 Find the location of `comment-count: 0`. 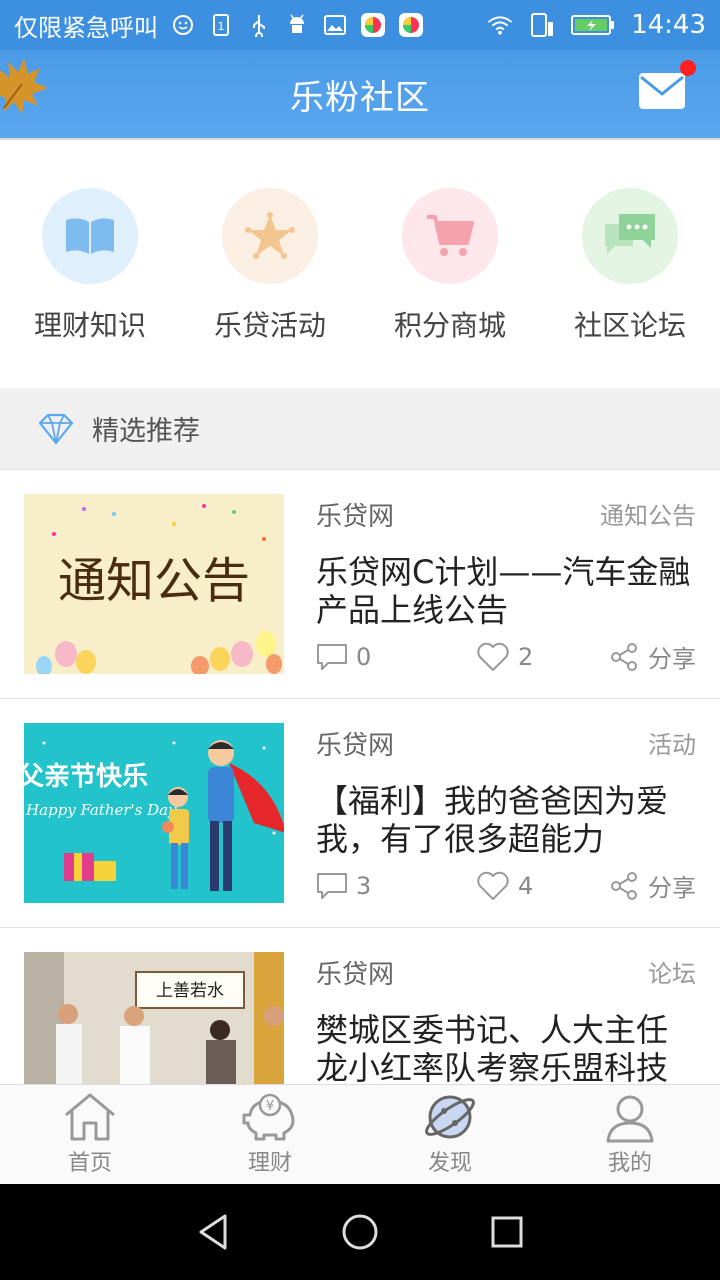

comment-count: 0 is located at coordinates (364, 656).